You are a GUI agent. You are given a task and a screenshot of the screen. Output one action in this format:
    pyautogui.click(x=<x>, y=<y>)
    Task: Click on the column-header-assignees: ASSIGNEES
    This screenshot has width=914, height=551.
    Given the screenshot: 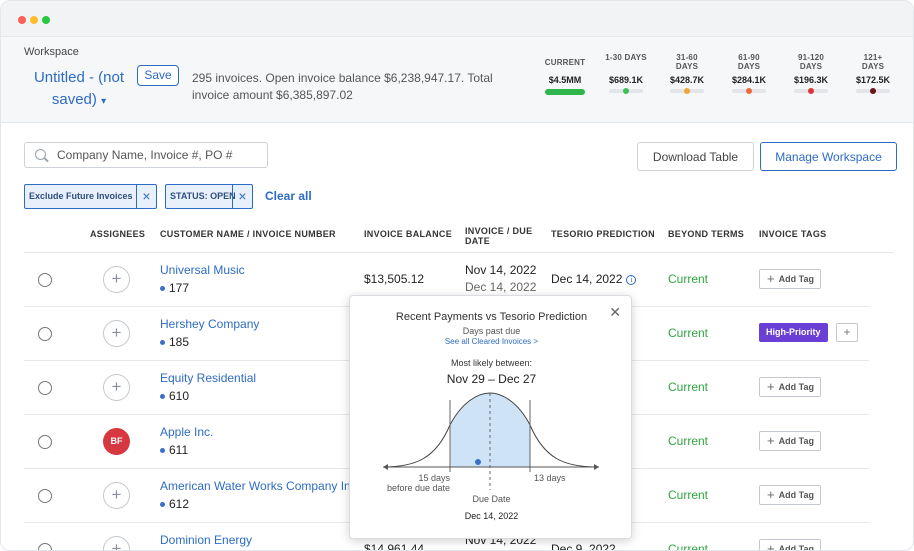 What is the action you would take?
    pyautogui.click(x=117, y=234)
    